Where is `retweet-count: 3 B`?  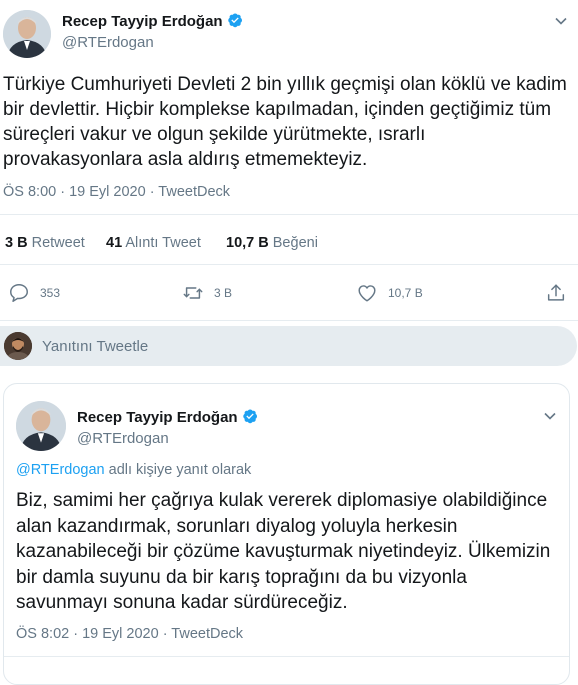
retweet-count: 3 B is located at coordinates (223, 293).